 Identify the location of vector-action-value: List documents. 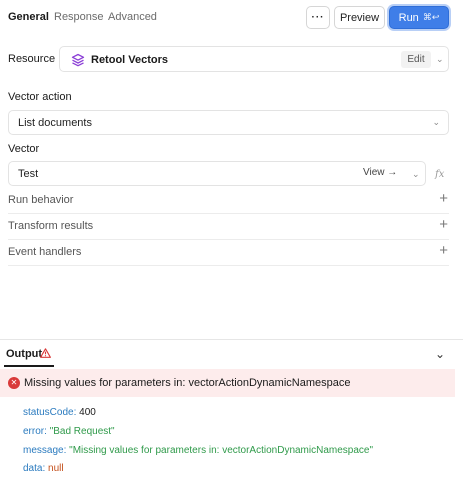
(55, 123).